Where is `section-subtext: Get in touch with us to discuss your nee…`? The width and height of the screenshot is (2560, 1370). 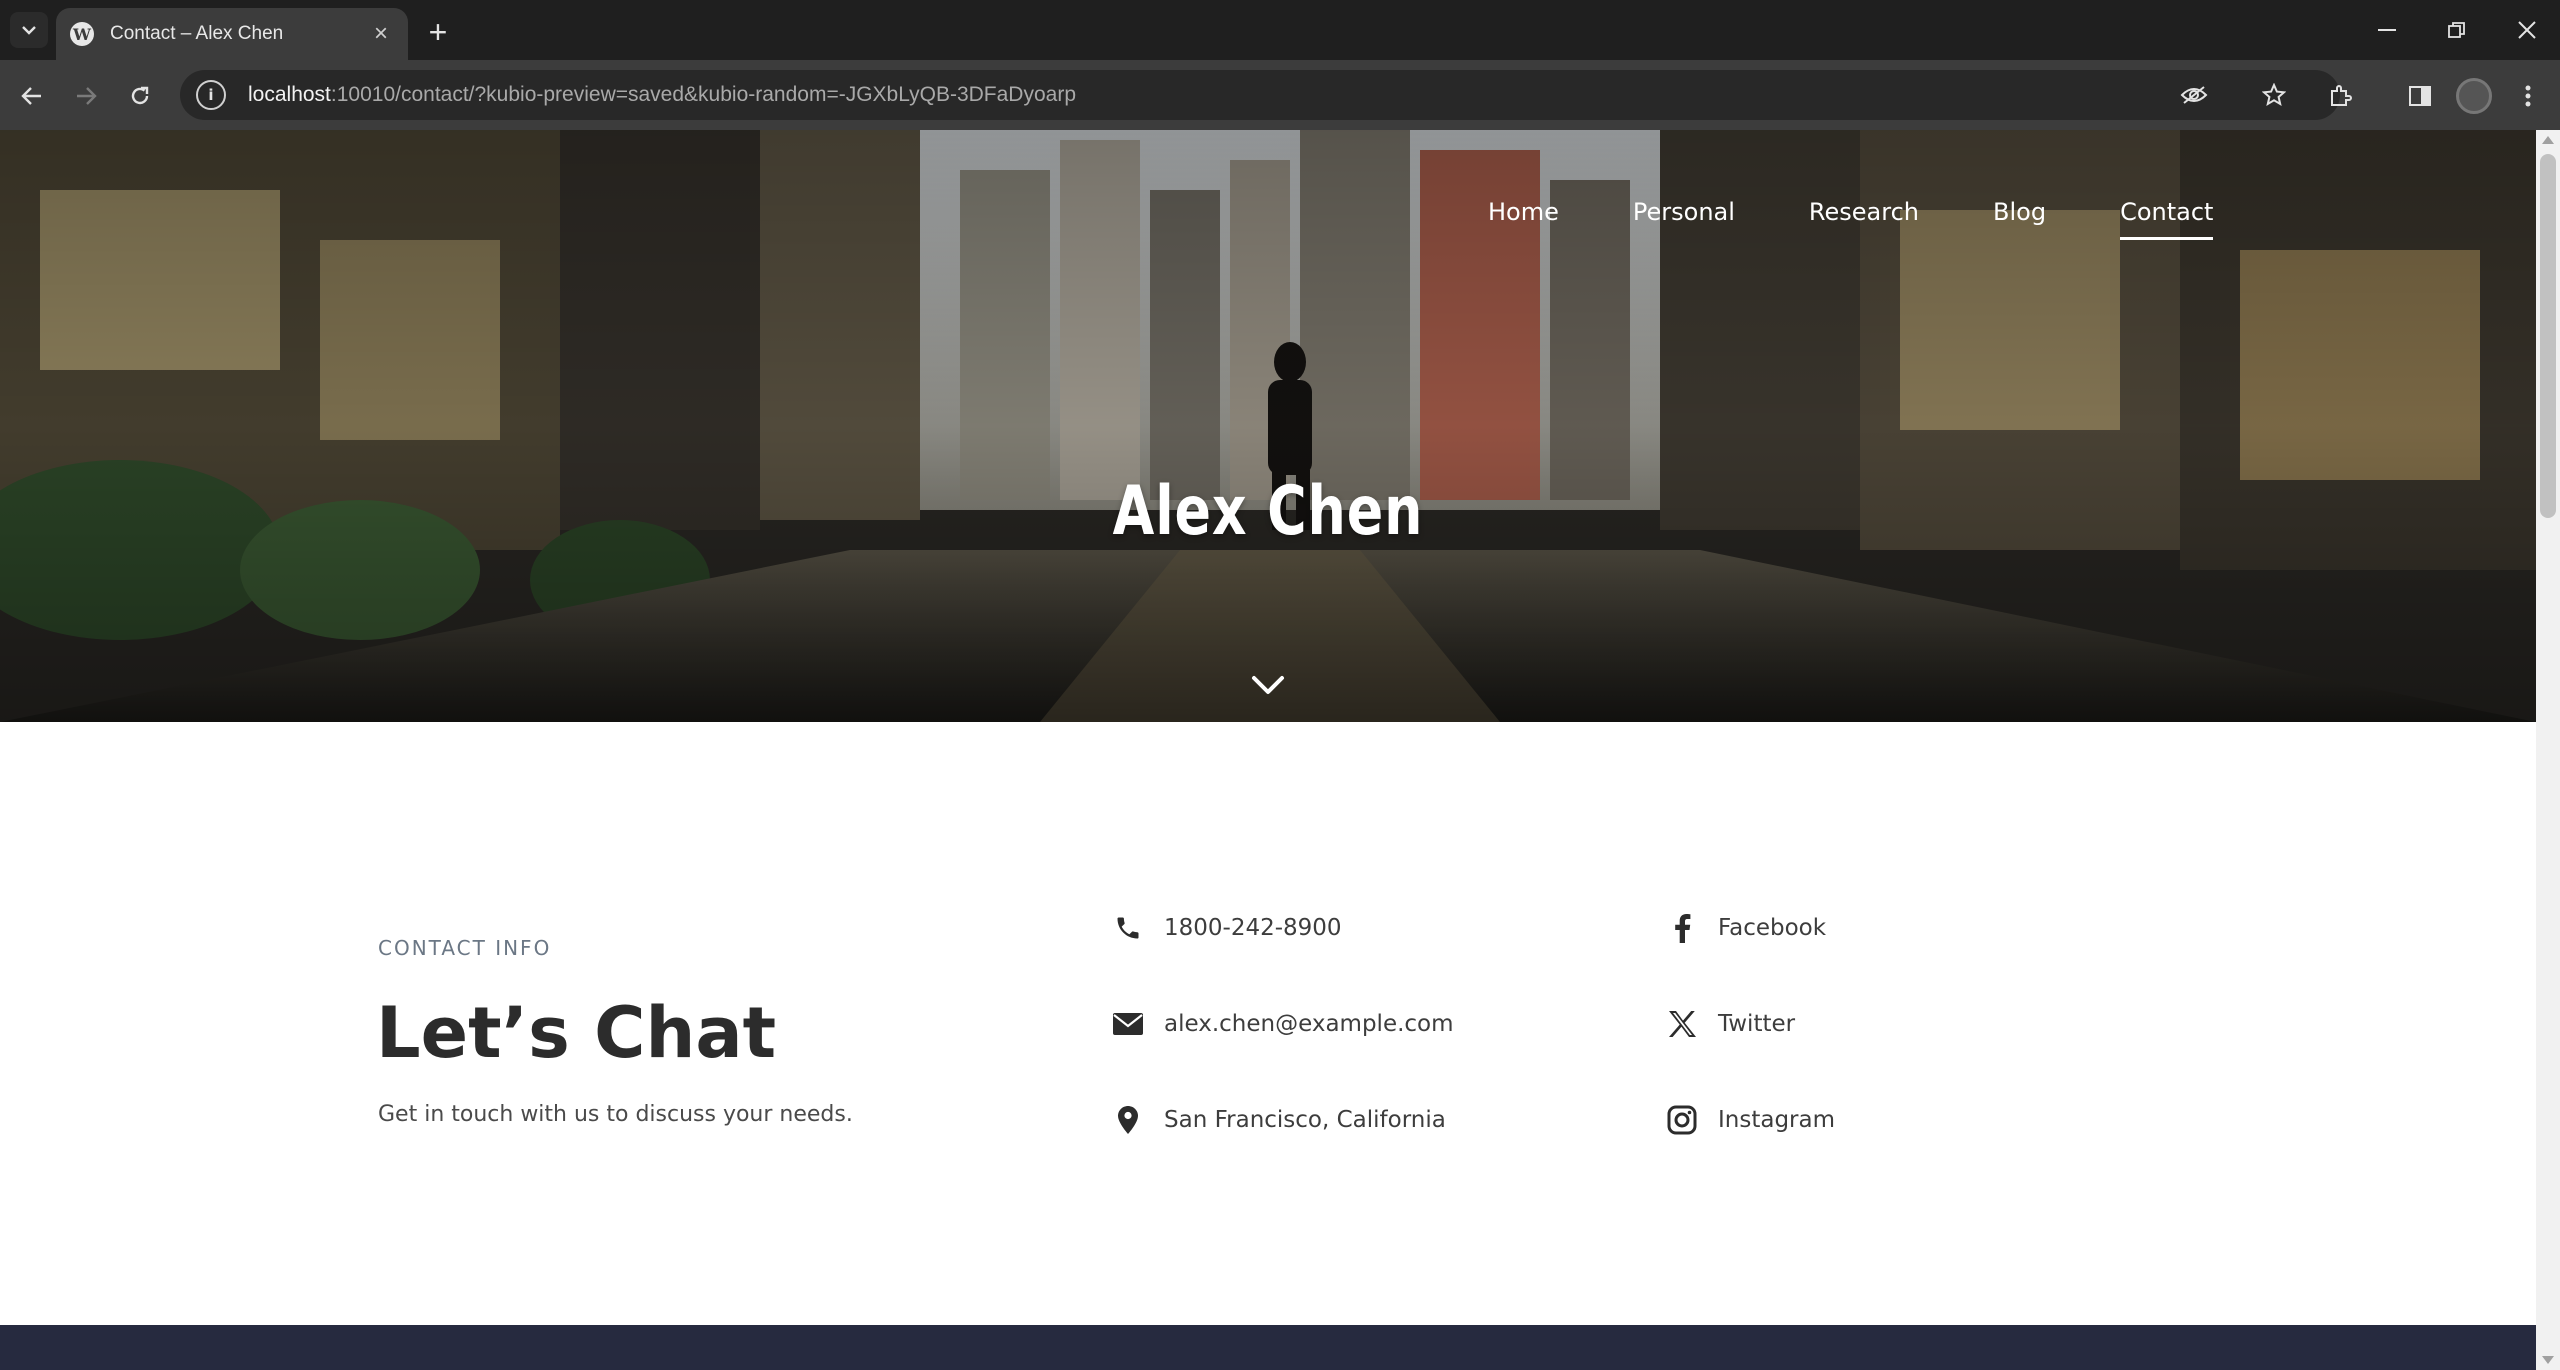 section-subtext: Get in touch with us to discuss your nee… is located at coordinates (615, 1114).